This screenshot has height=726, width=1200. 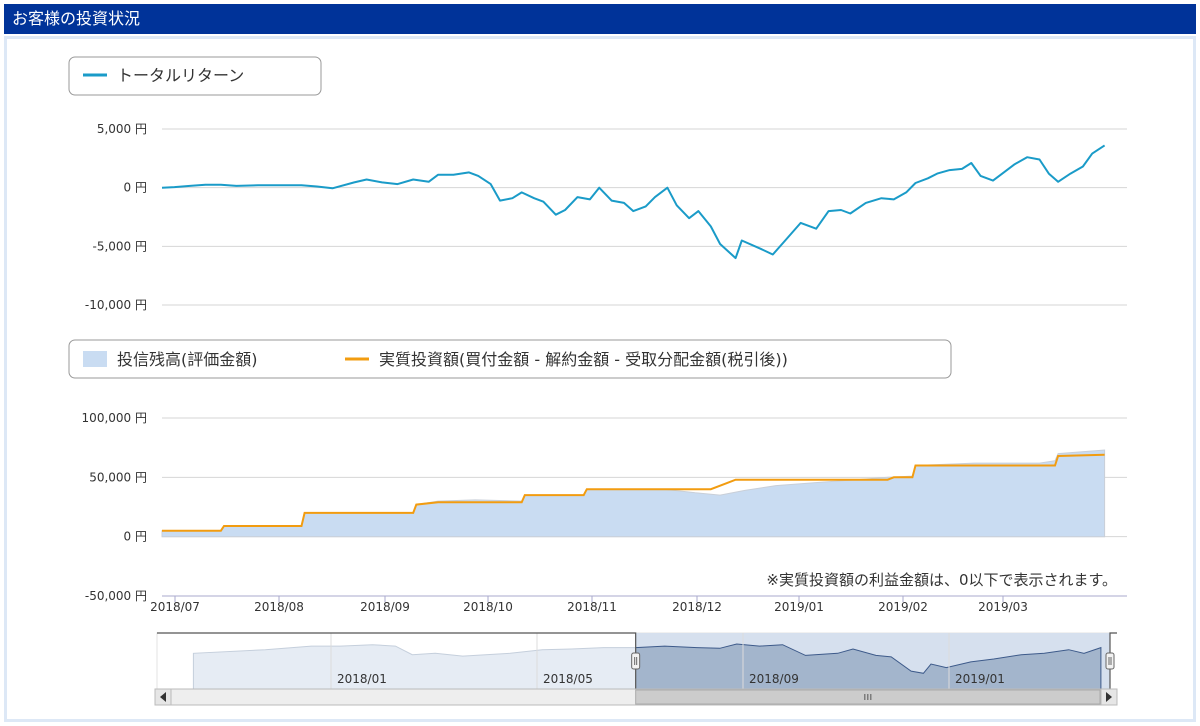 I want to click on bottom-y-tick-label: -50,000 円, so click(x=116, y=596).